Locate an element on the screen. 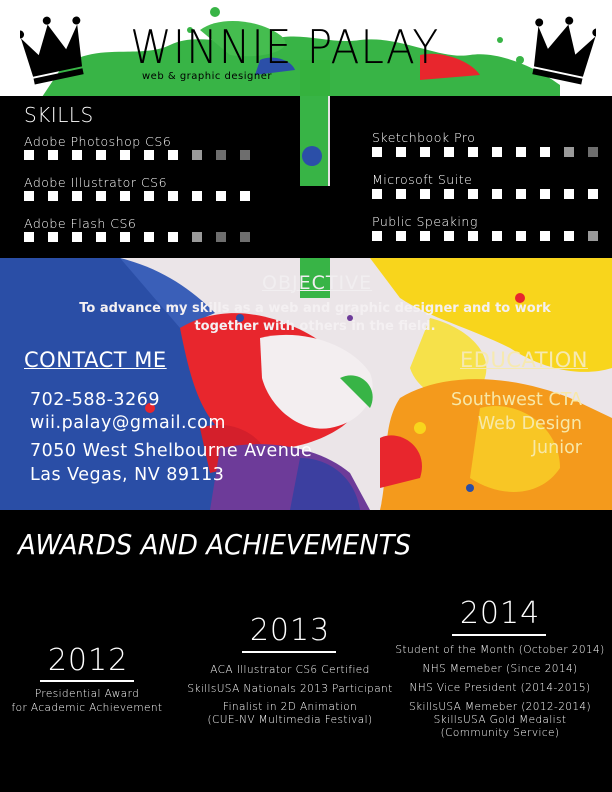 The width and height of the screenshot is (612, 792). skills-heading: SKILLS is located at coordinates (59, 115).